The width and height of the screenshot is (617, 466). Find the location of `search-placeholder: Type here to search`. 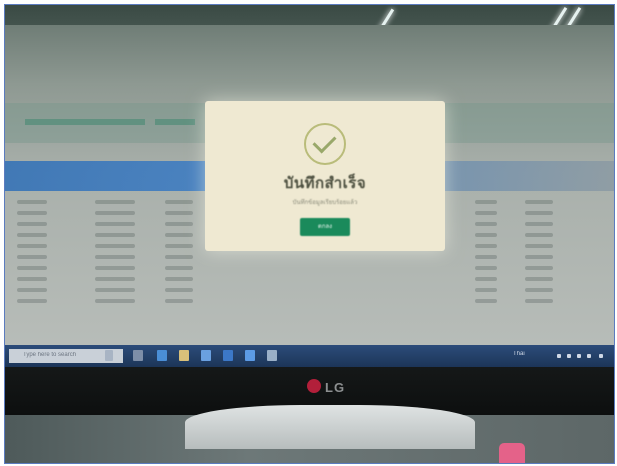

search-placeholder: Type here to search is located at coordinates (50, 355).